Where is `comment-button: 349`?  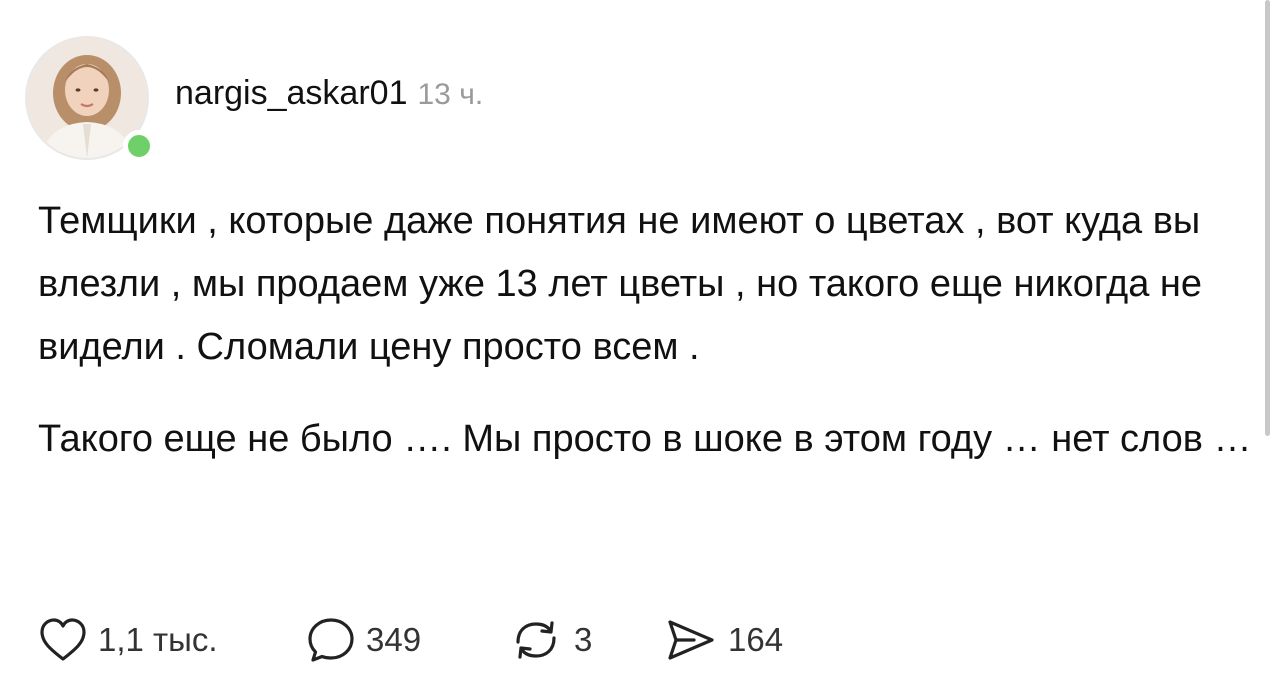
comment-button: 349 is located at coordinates (363, 640).